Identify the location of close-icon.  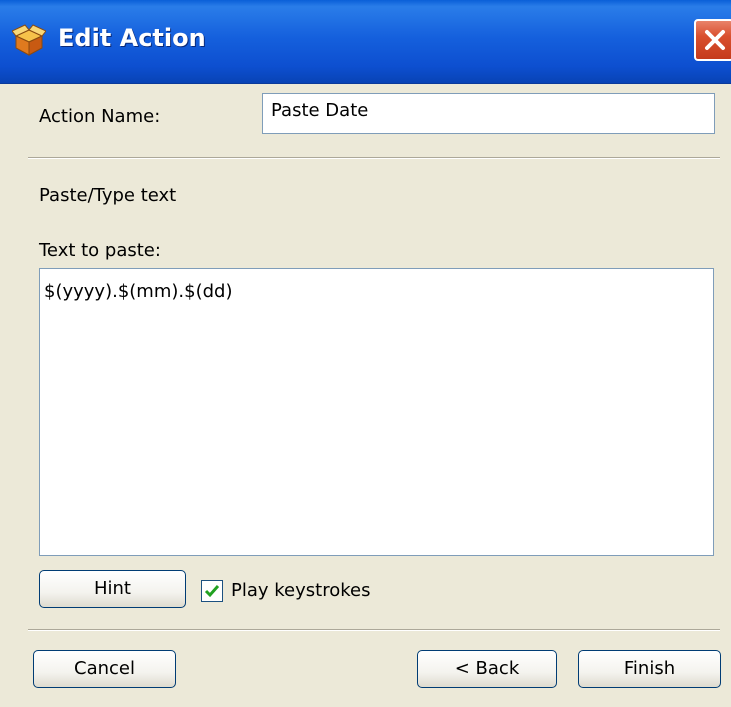
(715, 40).